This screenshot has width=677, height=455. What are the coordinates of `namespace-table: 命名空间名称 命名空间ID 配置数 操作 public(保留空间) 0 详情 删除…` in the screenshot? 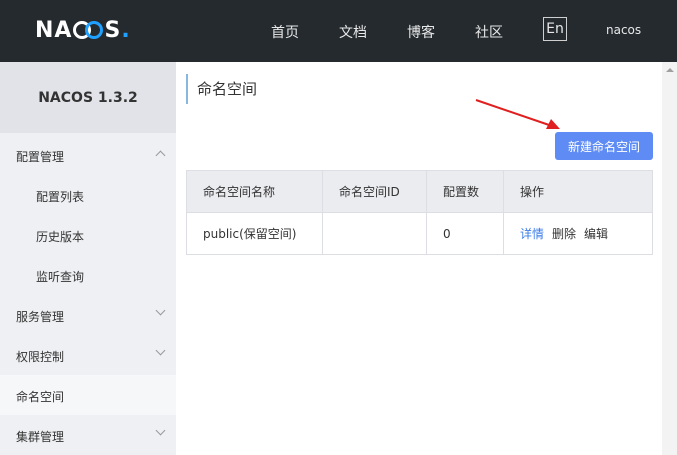 It's located at (419, 212).